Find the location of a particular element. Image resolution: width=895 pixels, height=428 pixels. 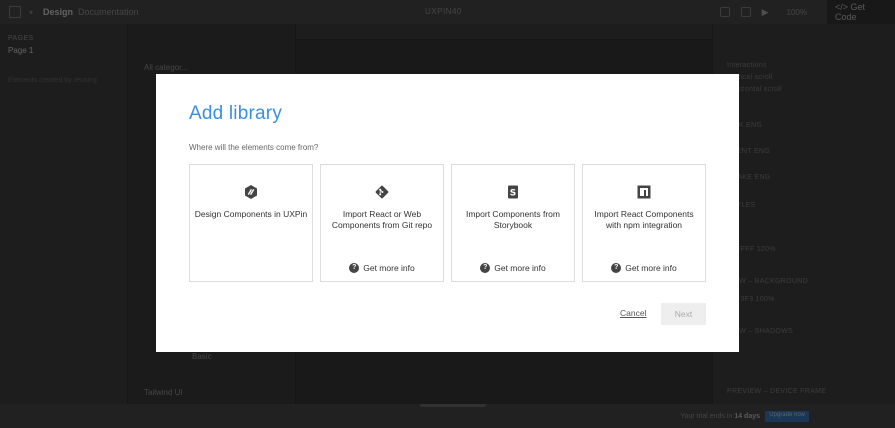

option-label: Design Components in UXPin is located at coordinates (251, 214).